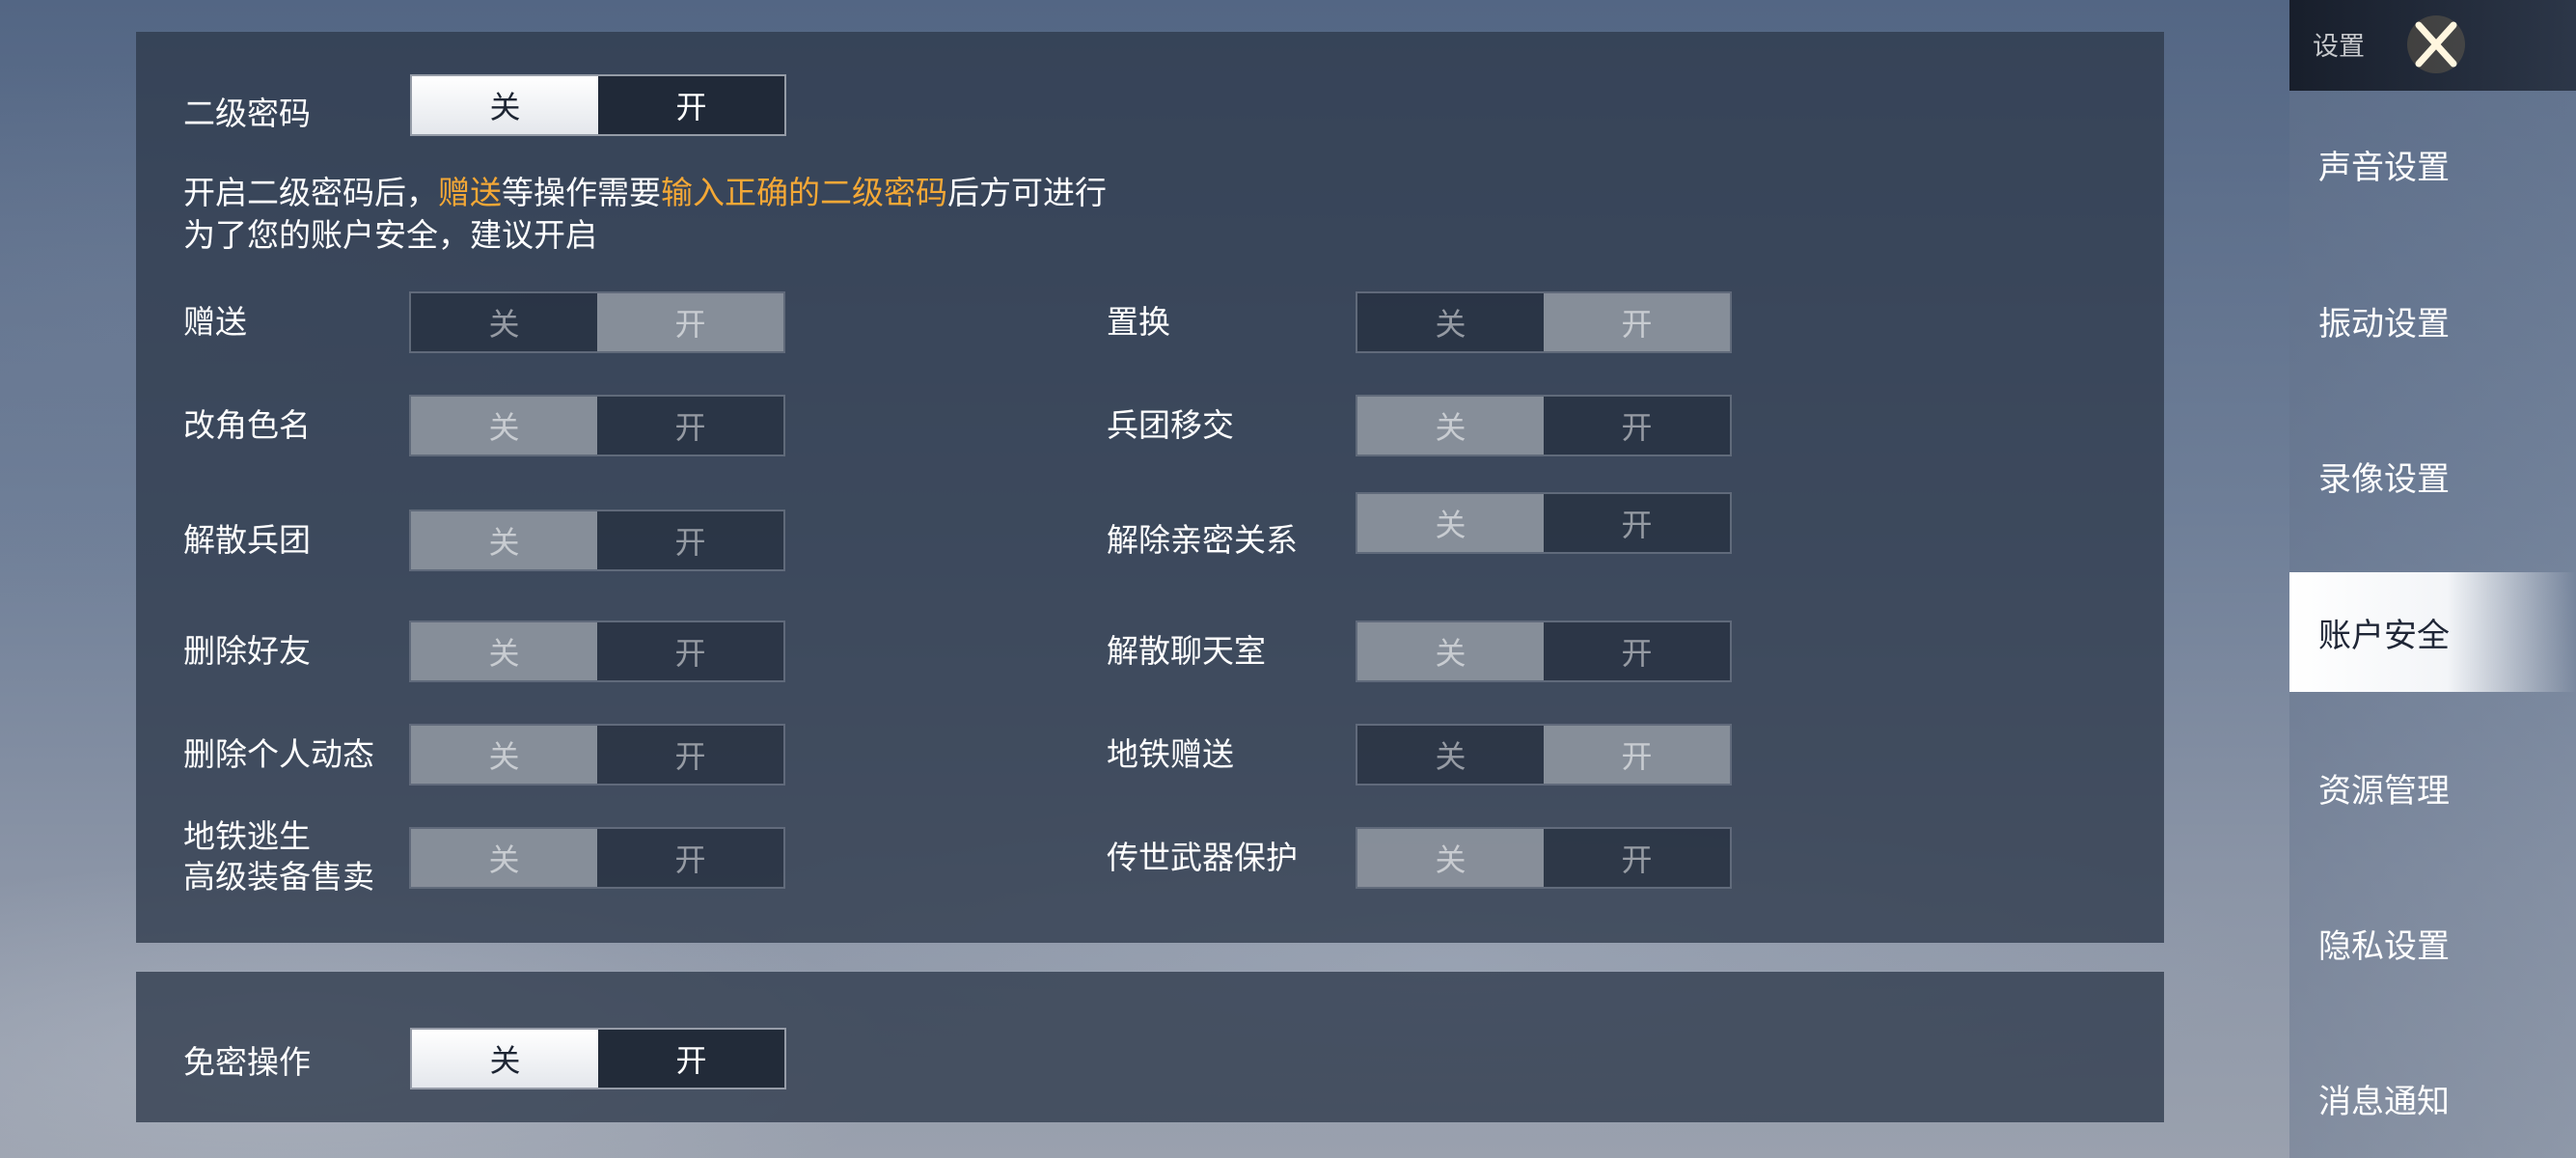 Image resolution: width=2576 pixels, height=1158 pixels. I want to click on toggle-metro-equipment-sale: 关 开, so click(597, 858).